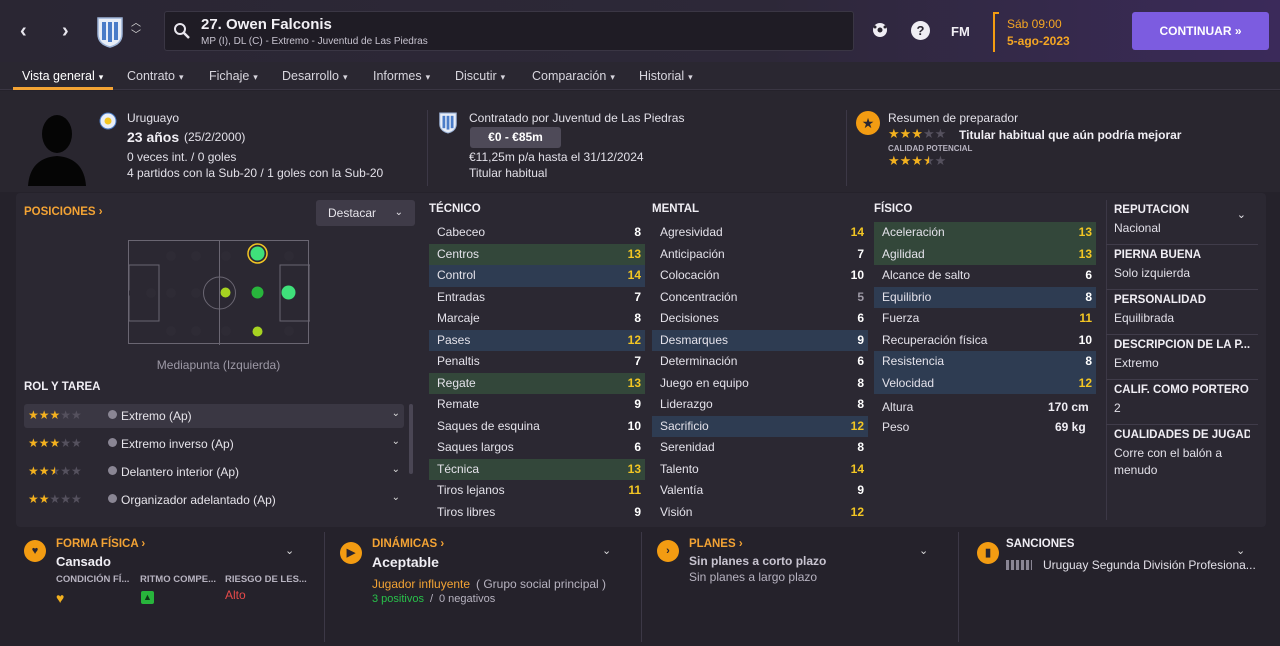 The height and width of the screenshot is (646, 1280). What do you see at coordinates (475, 447) in the screenshot?
I see `attribute-name: Saques largos` at bounding box center [475, 447].